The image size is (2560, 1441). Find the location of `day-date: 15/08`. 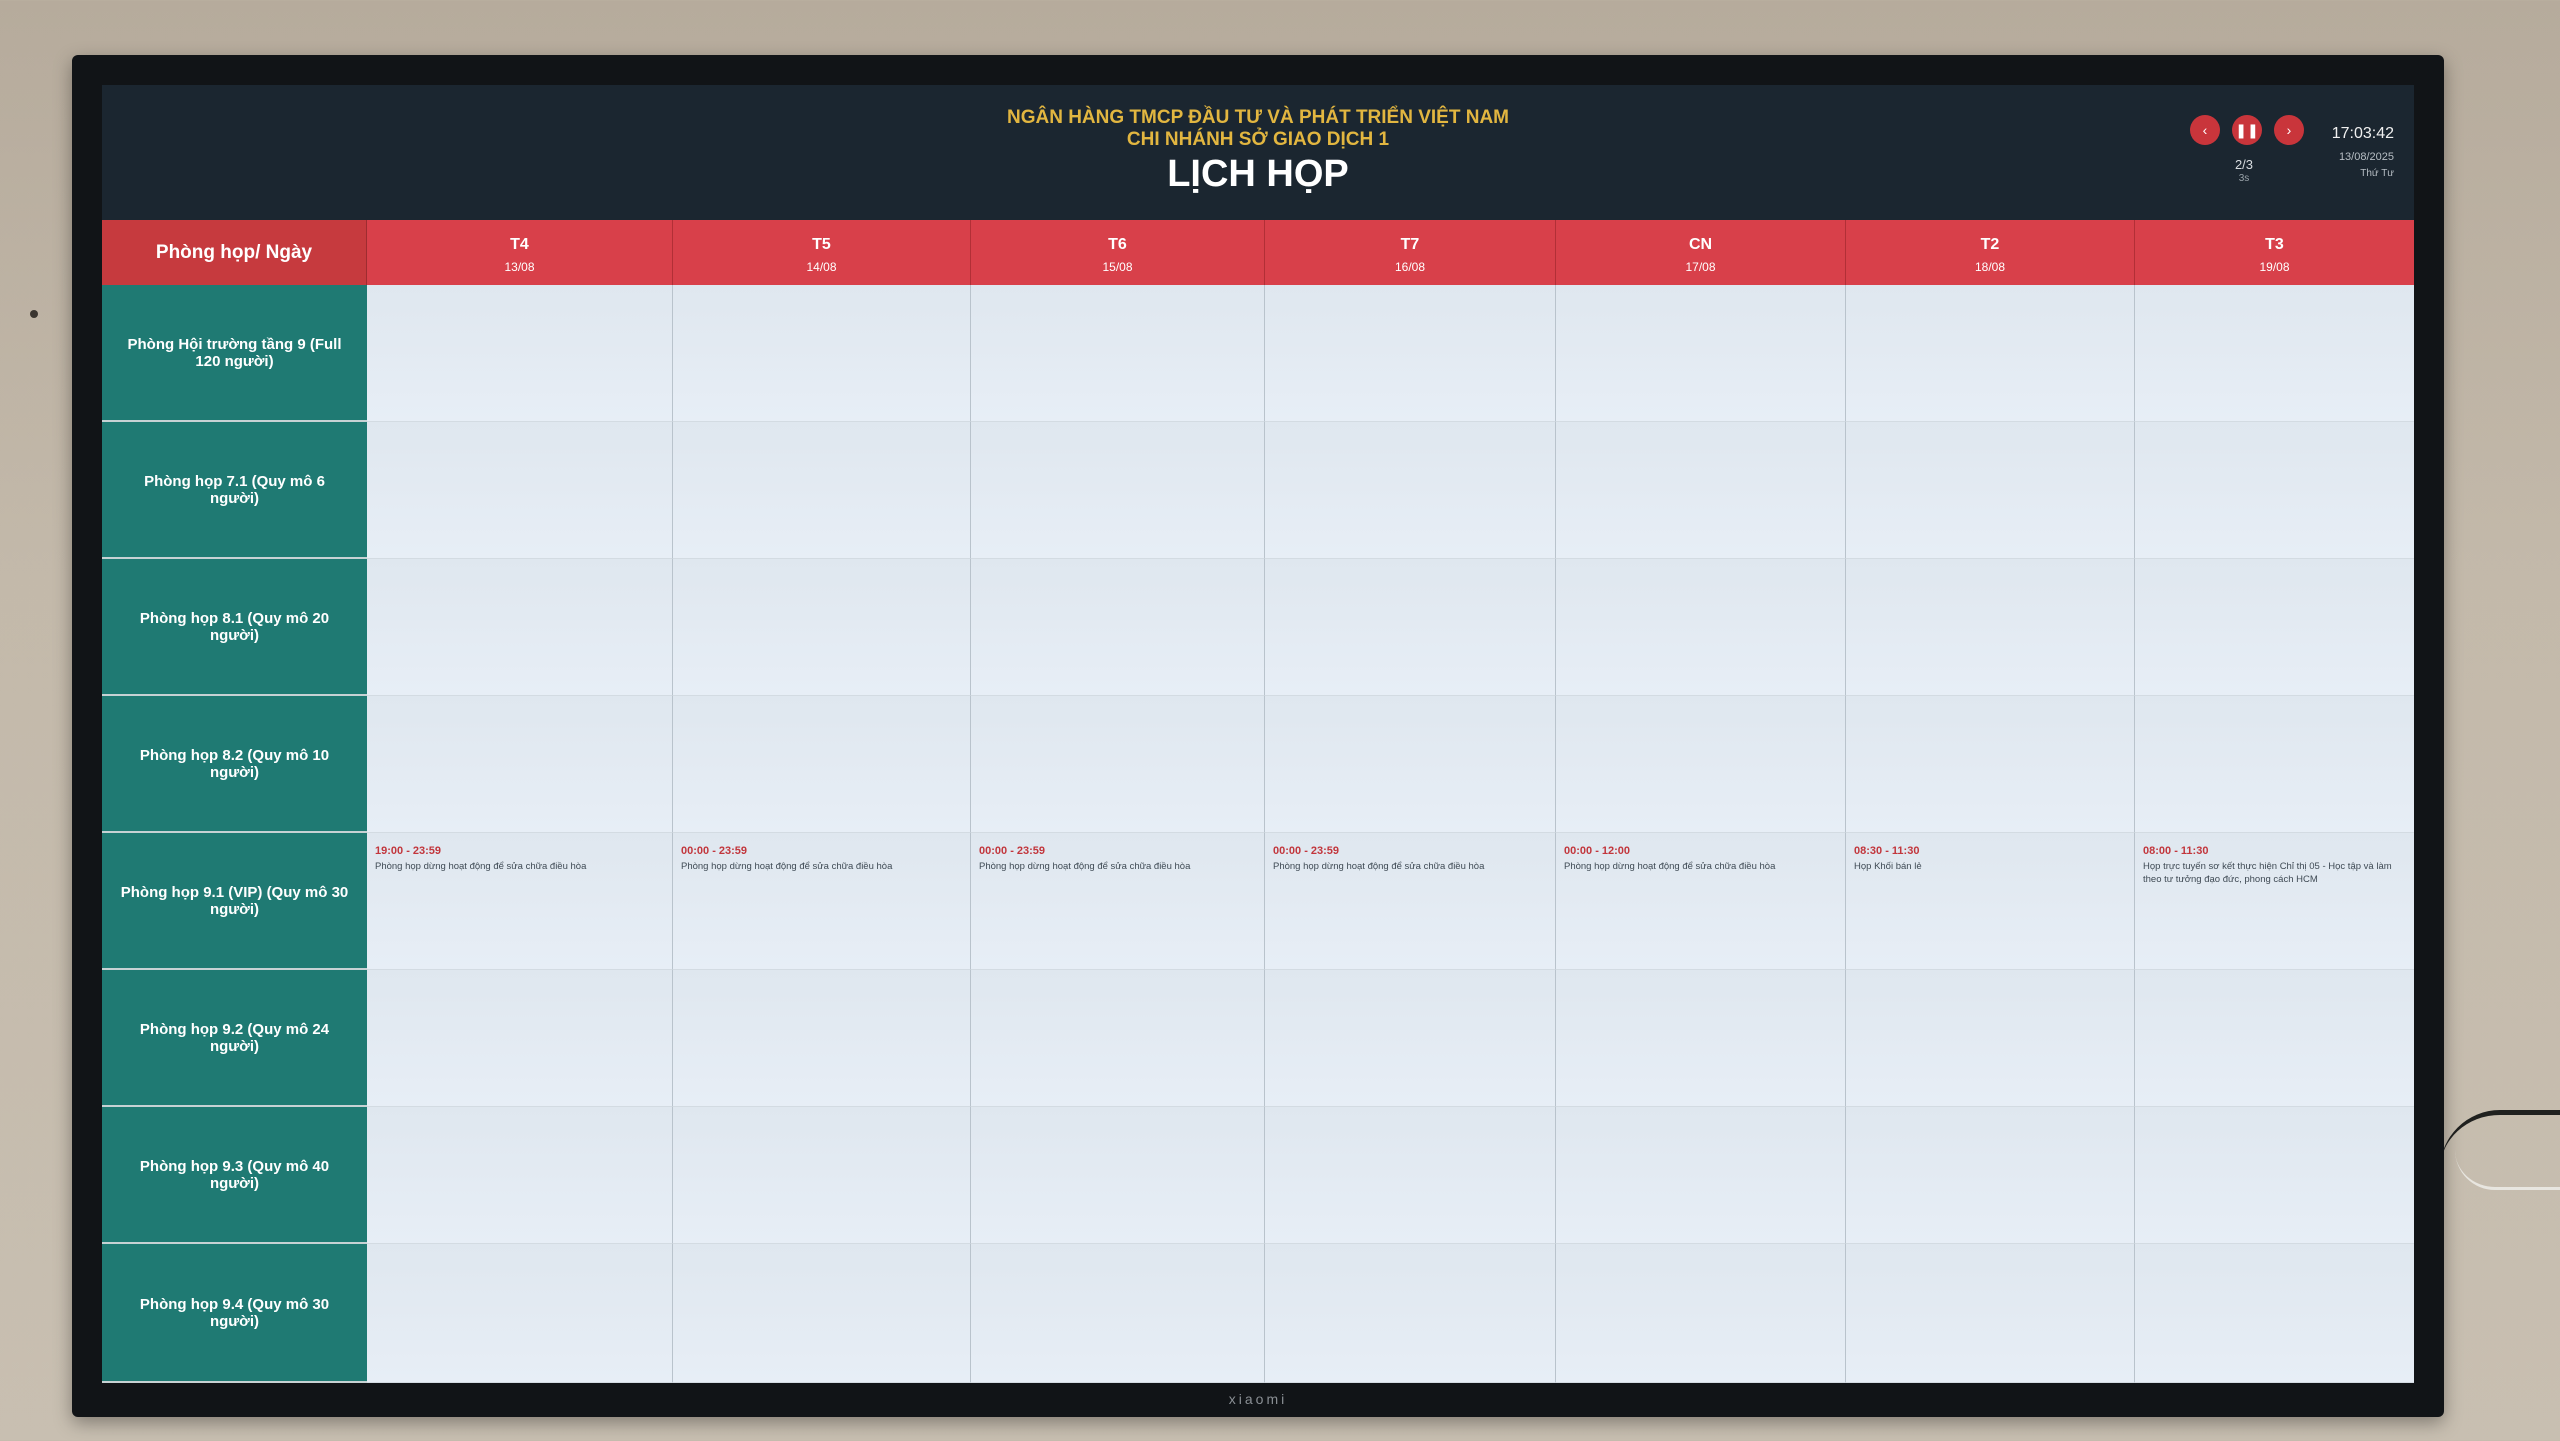

day-date: 15/08 is located at coordinates (1117, 267).